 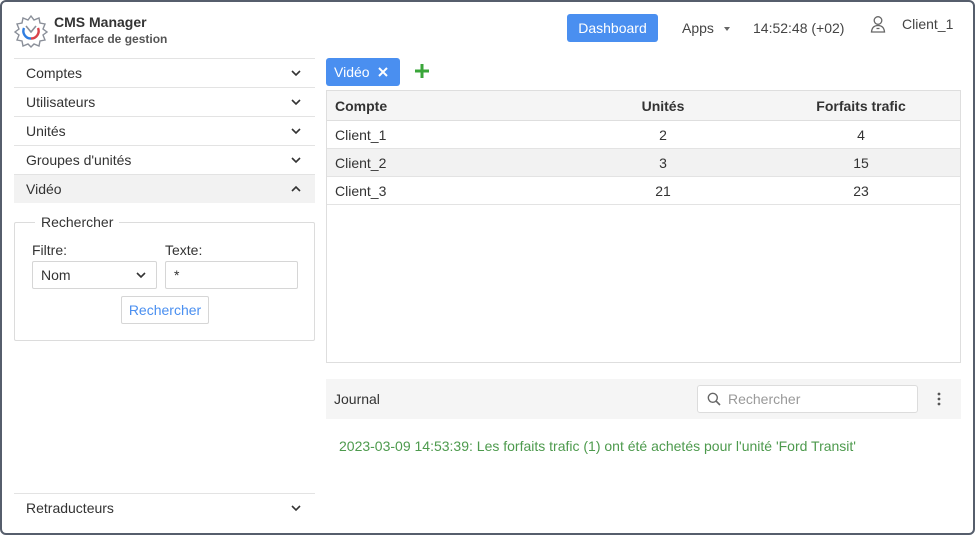 I want to click on journal-title: Journal, so click(x=357, y=399).